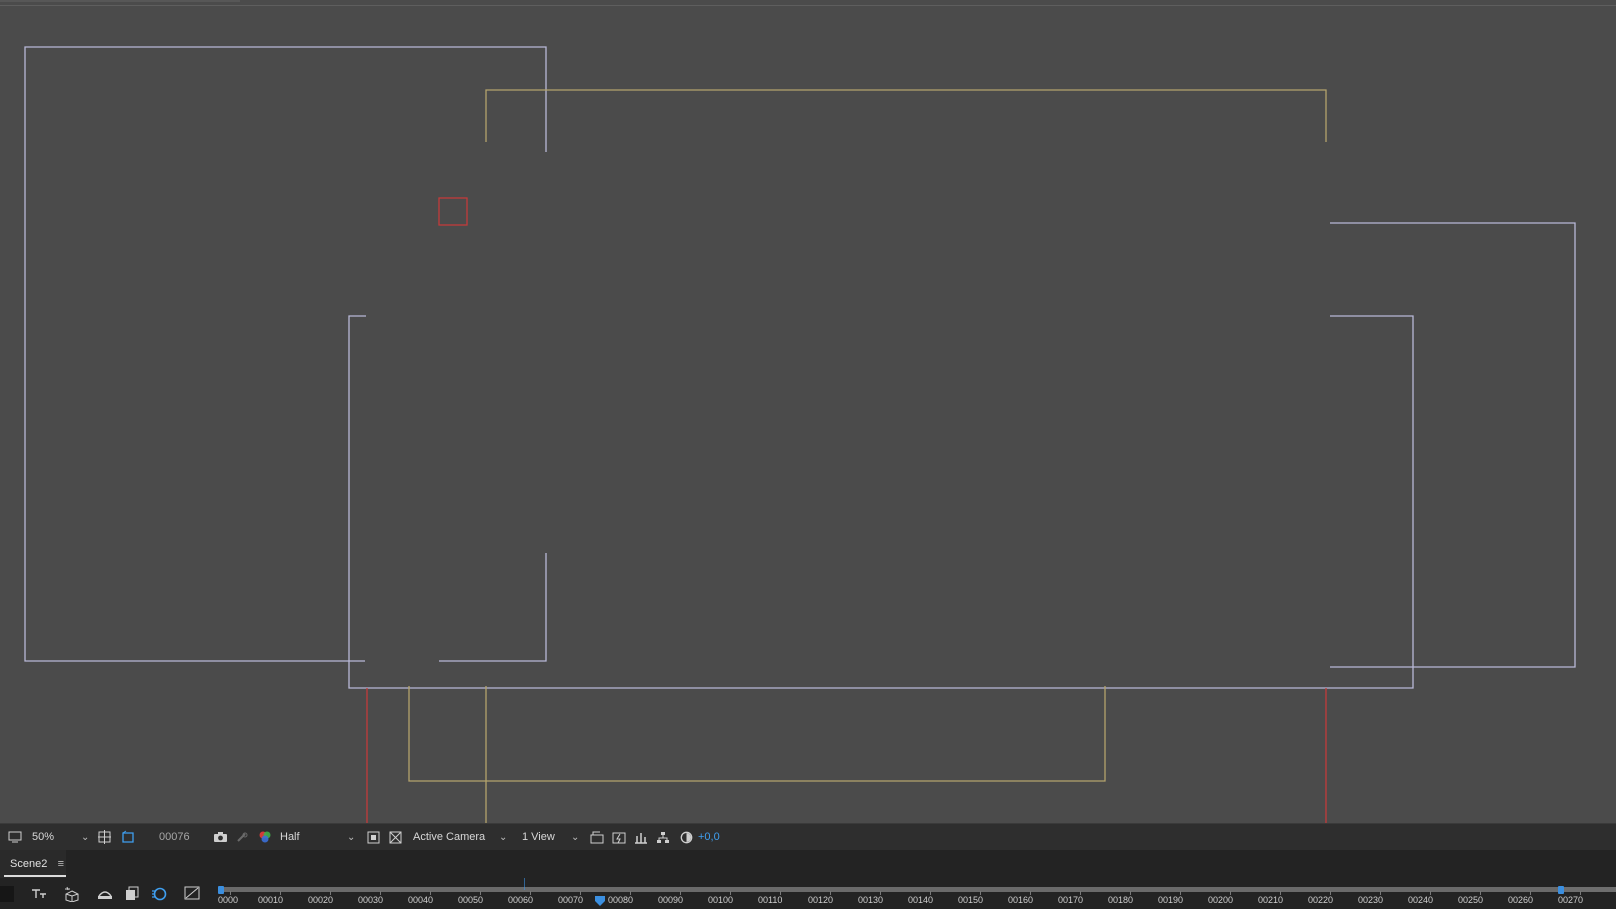 This screenshot has width=1616, height=909. Describe the element at coordinates (641, 837) in the screenshot. I see `timeline-icon` at that location.